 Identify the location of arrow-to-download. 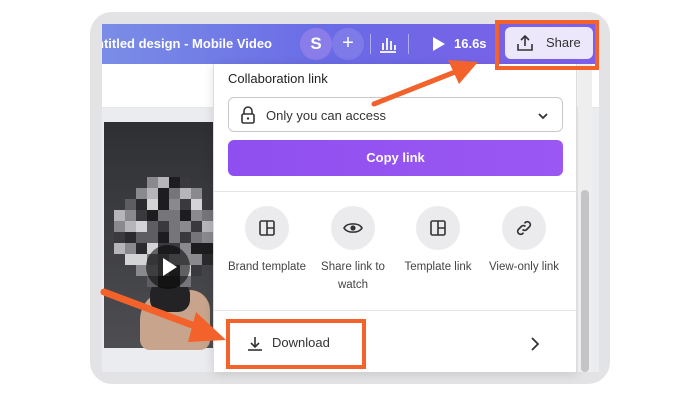
(163, 315).